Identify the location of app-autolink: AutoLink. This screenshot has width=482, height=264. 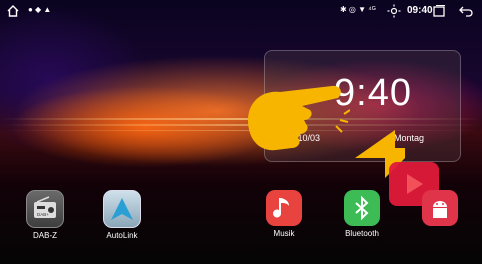
(122, 215).